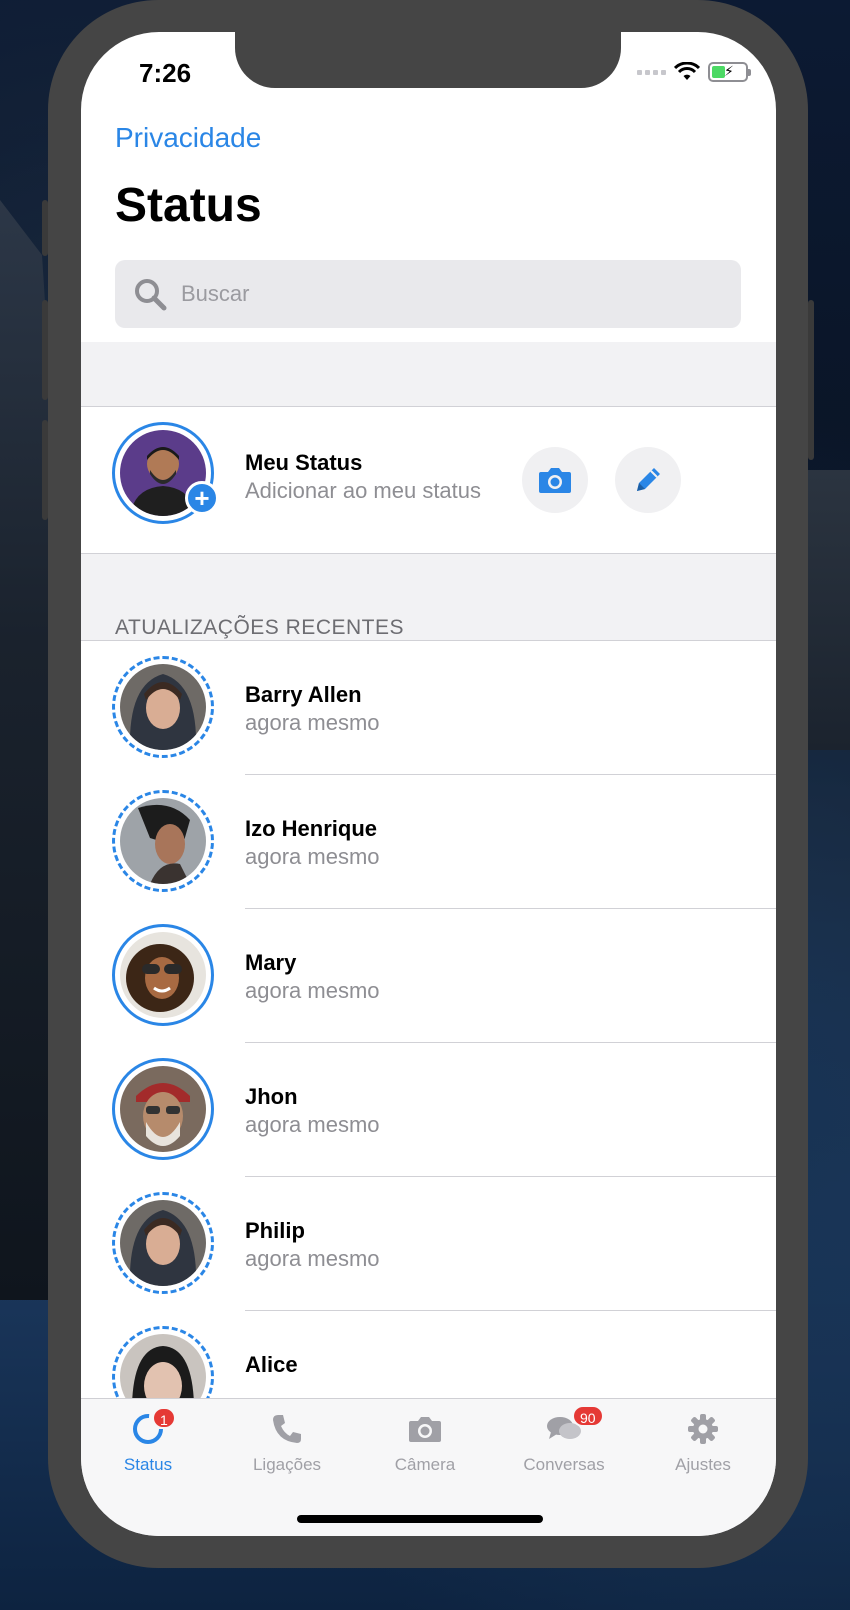  Describe the element at coordinates (151, 295) in the screenshot. I see `search-icon` at that location.